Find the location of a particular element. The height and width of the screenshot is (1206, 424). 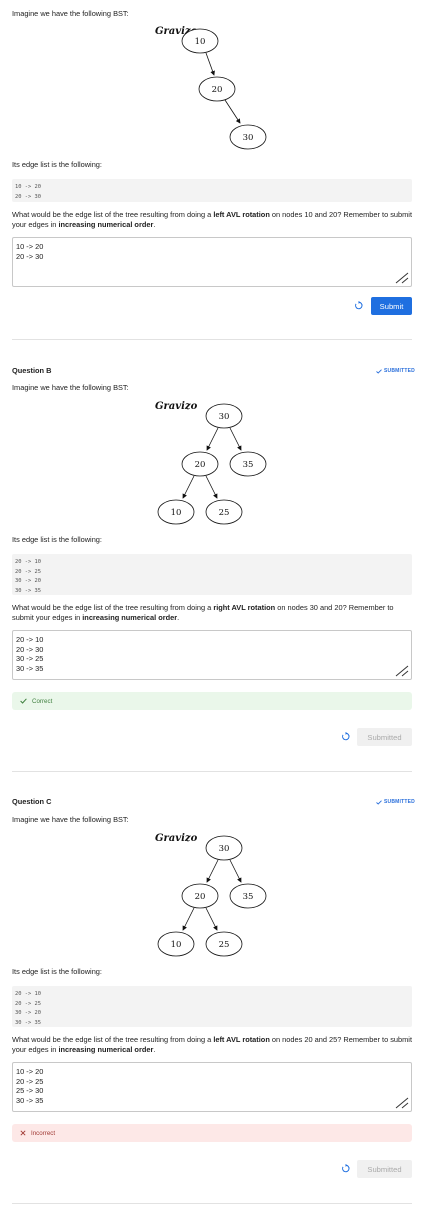

result-correct-banner: Correct is located at coordinates (212, 701).